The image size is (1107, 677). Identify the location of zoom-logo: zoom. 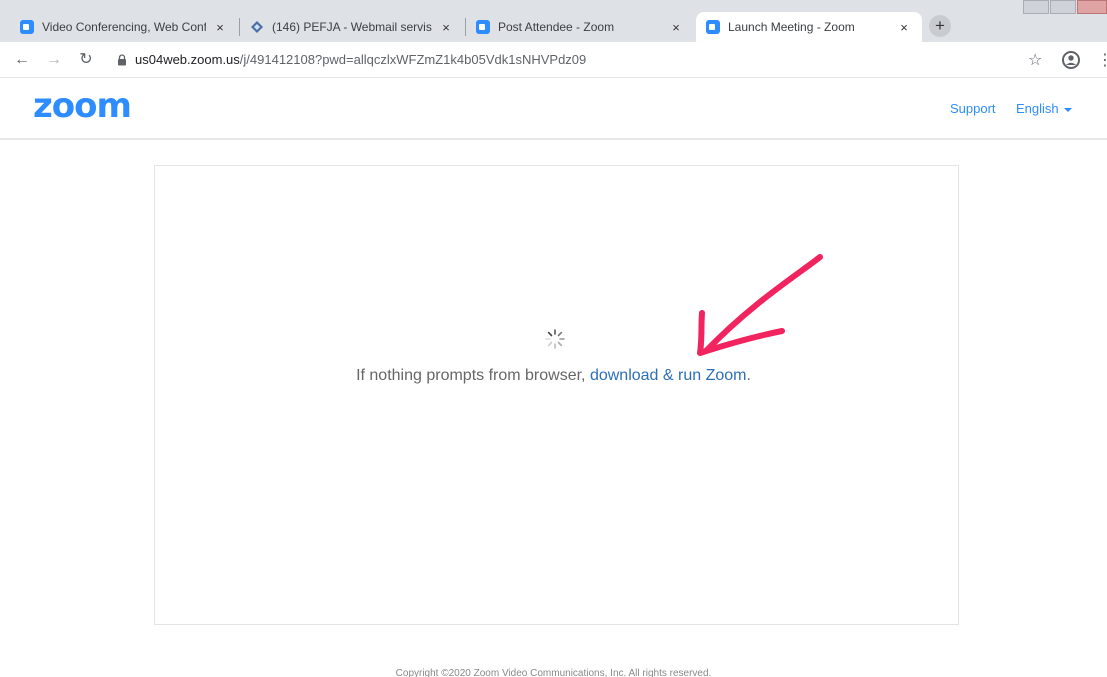
(82, 106).